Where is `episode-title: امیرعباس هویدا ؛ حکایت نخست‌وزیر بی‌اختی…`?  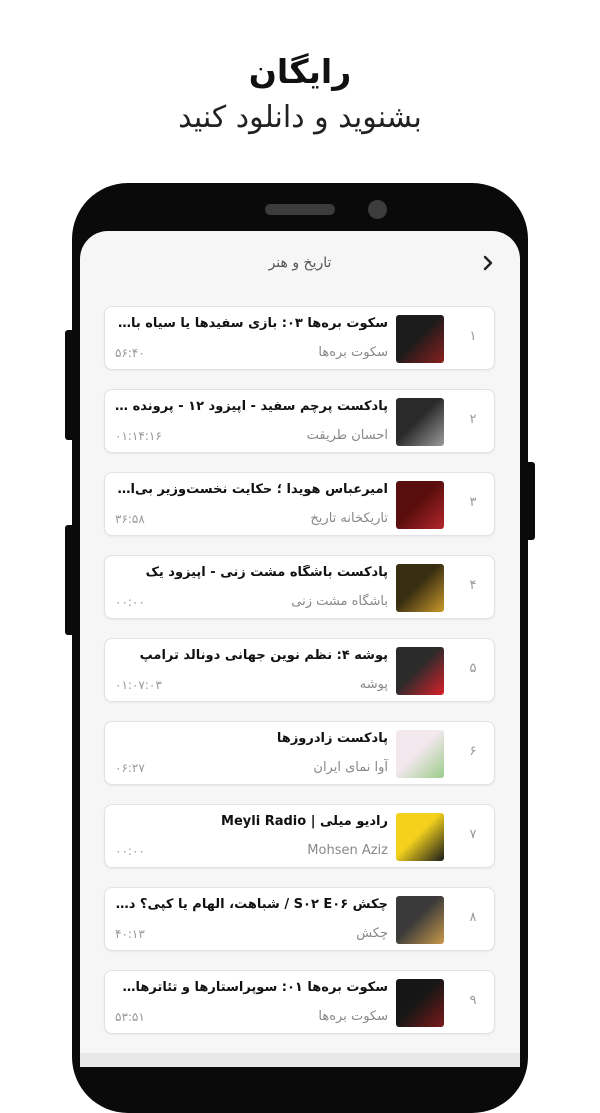
episode-title: امیرعباس هویدا ؛ حکایت نخست‌وزیر بی‌اختی… is located at coordinates (250, 489).